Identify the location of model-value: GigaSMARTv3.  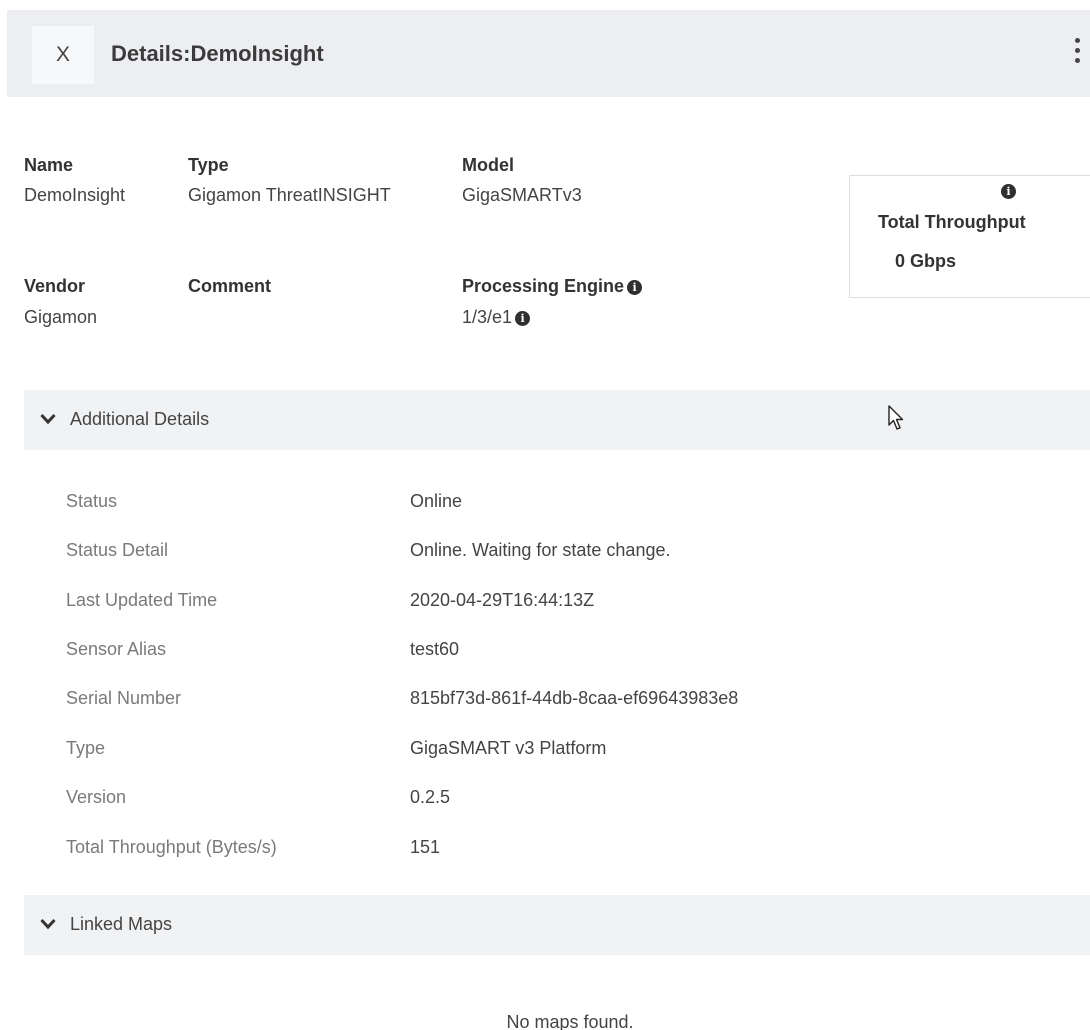
(522, 195).